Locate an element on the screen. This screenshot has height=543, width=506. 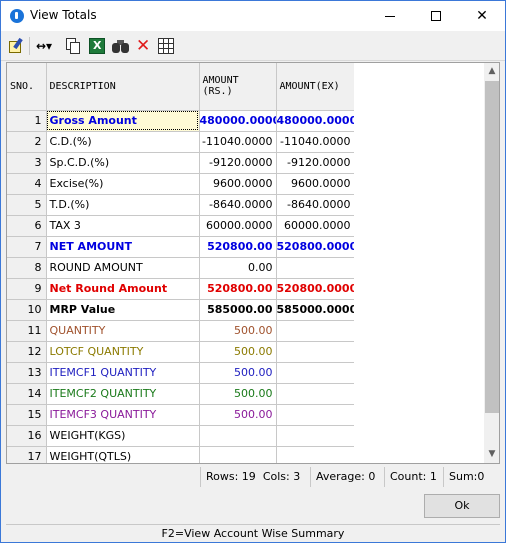
cell-sno: 13 is located at coordinates (27, 373).